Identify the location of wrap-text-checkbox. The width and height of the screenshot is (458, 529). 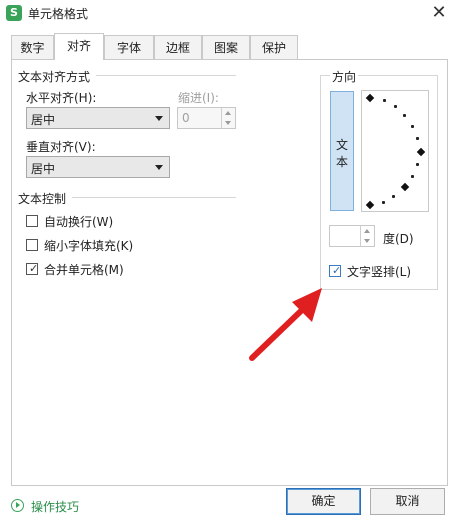
(32, 221).